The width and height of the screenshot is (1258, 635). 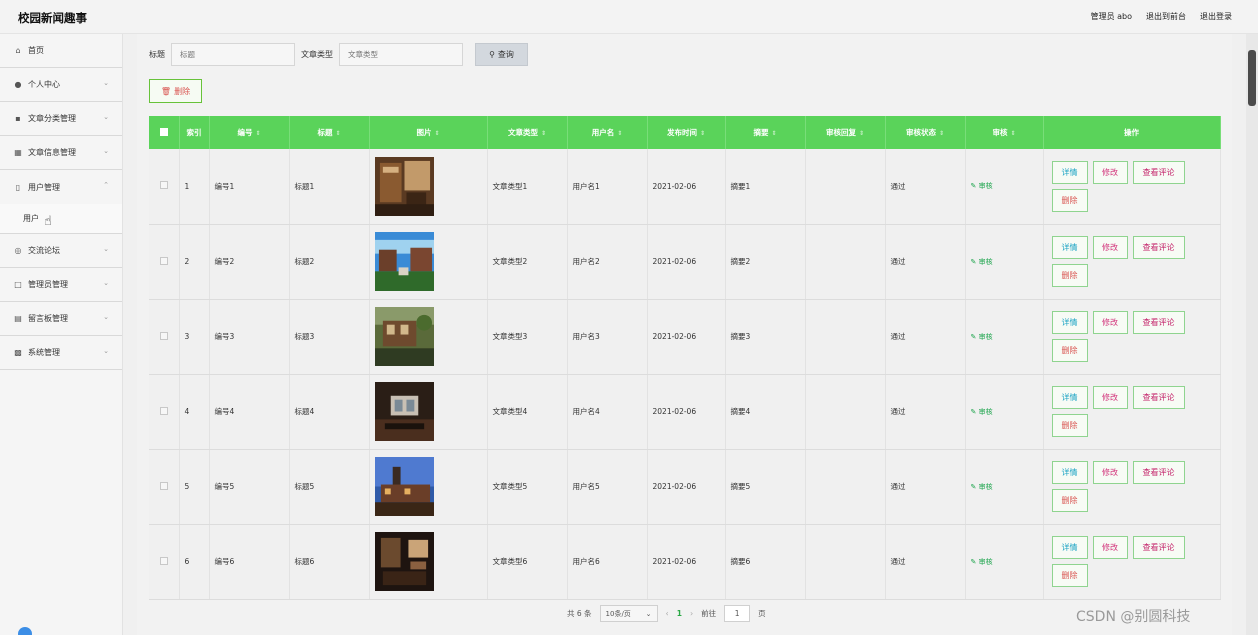 I want to click on cell-reply, so click(x=845, y=337).